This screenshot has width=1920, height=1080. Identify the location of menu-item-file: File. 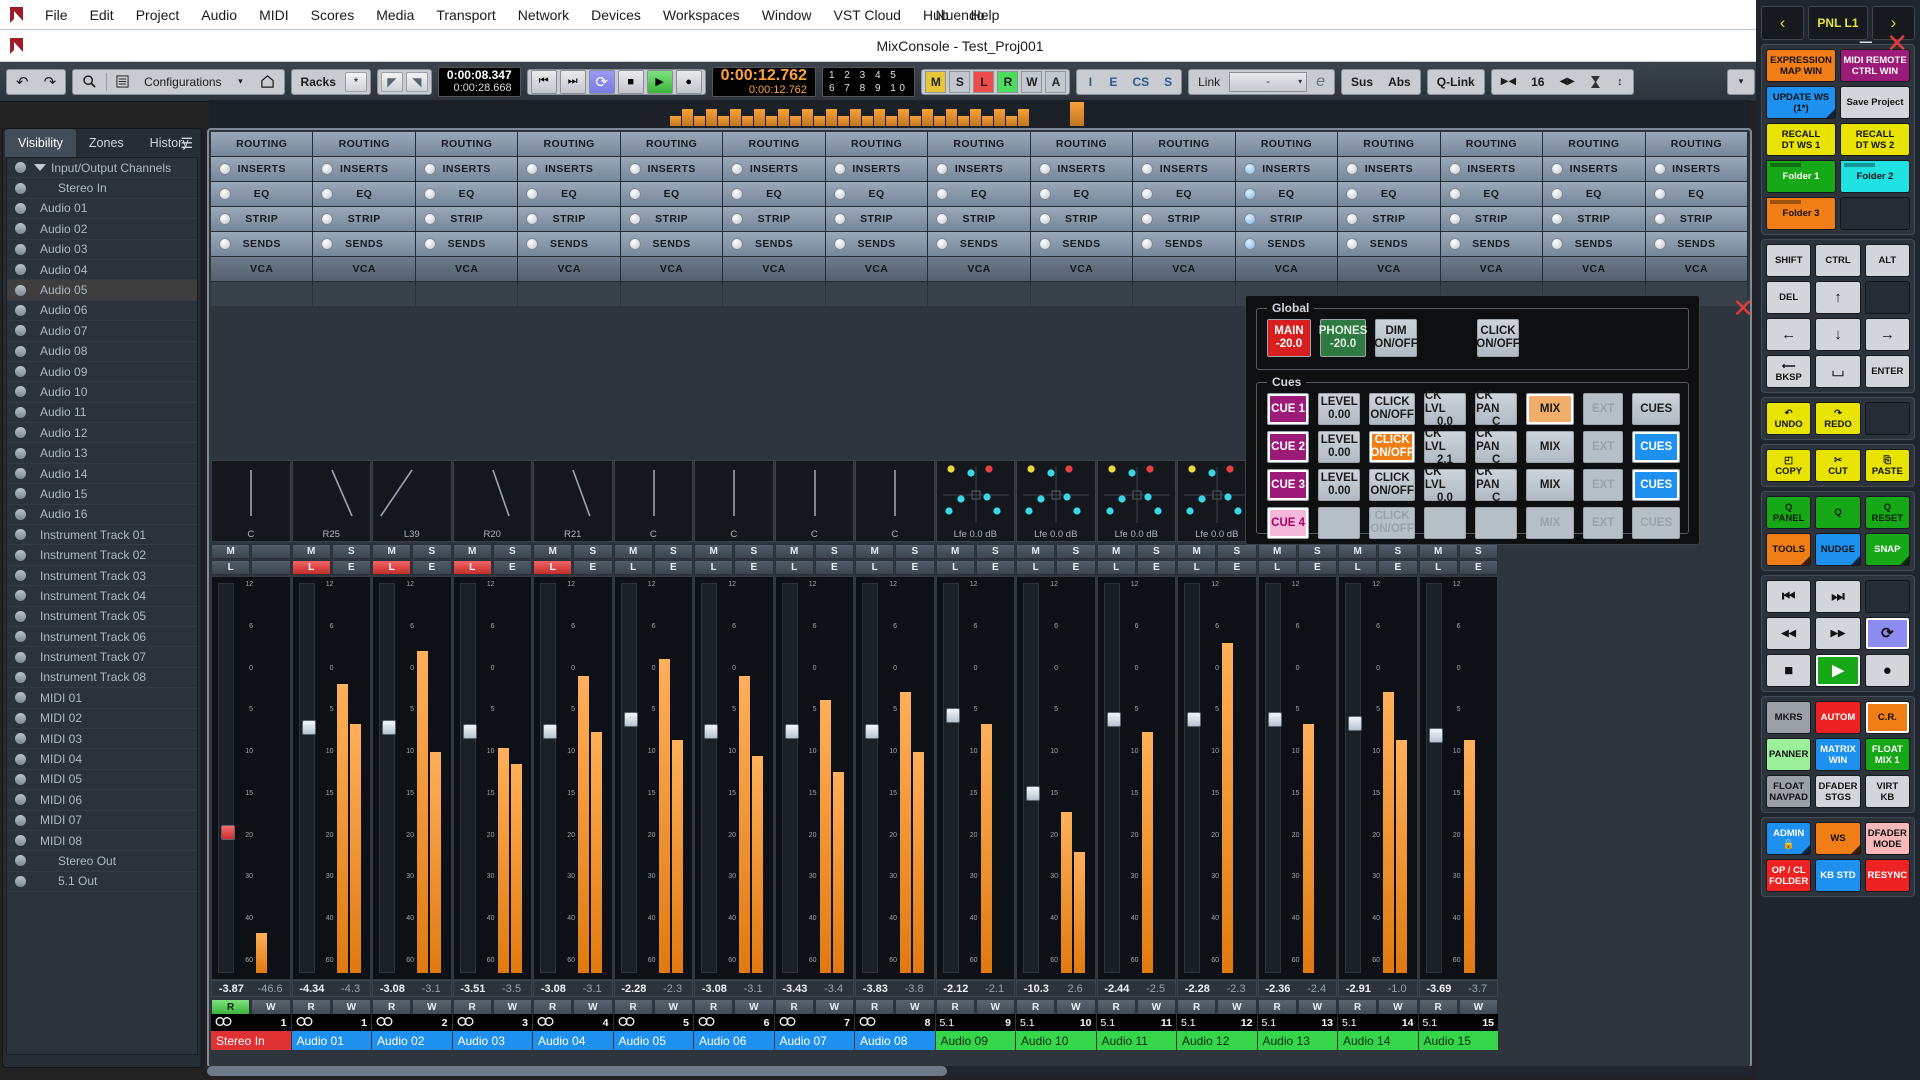
(56, 15).